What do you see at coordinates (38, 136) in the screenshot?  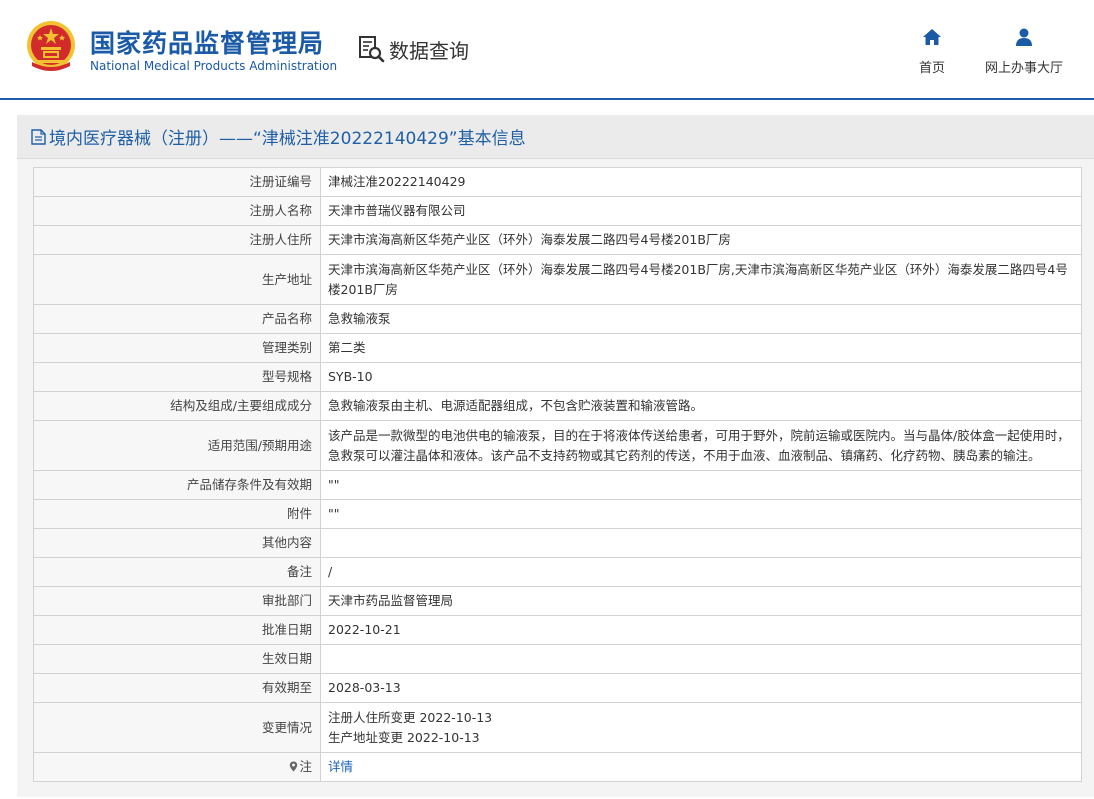 I see `document-icon` at bounding box center [38, 136].